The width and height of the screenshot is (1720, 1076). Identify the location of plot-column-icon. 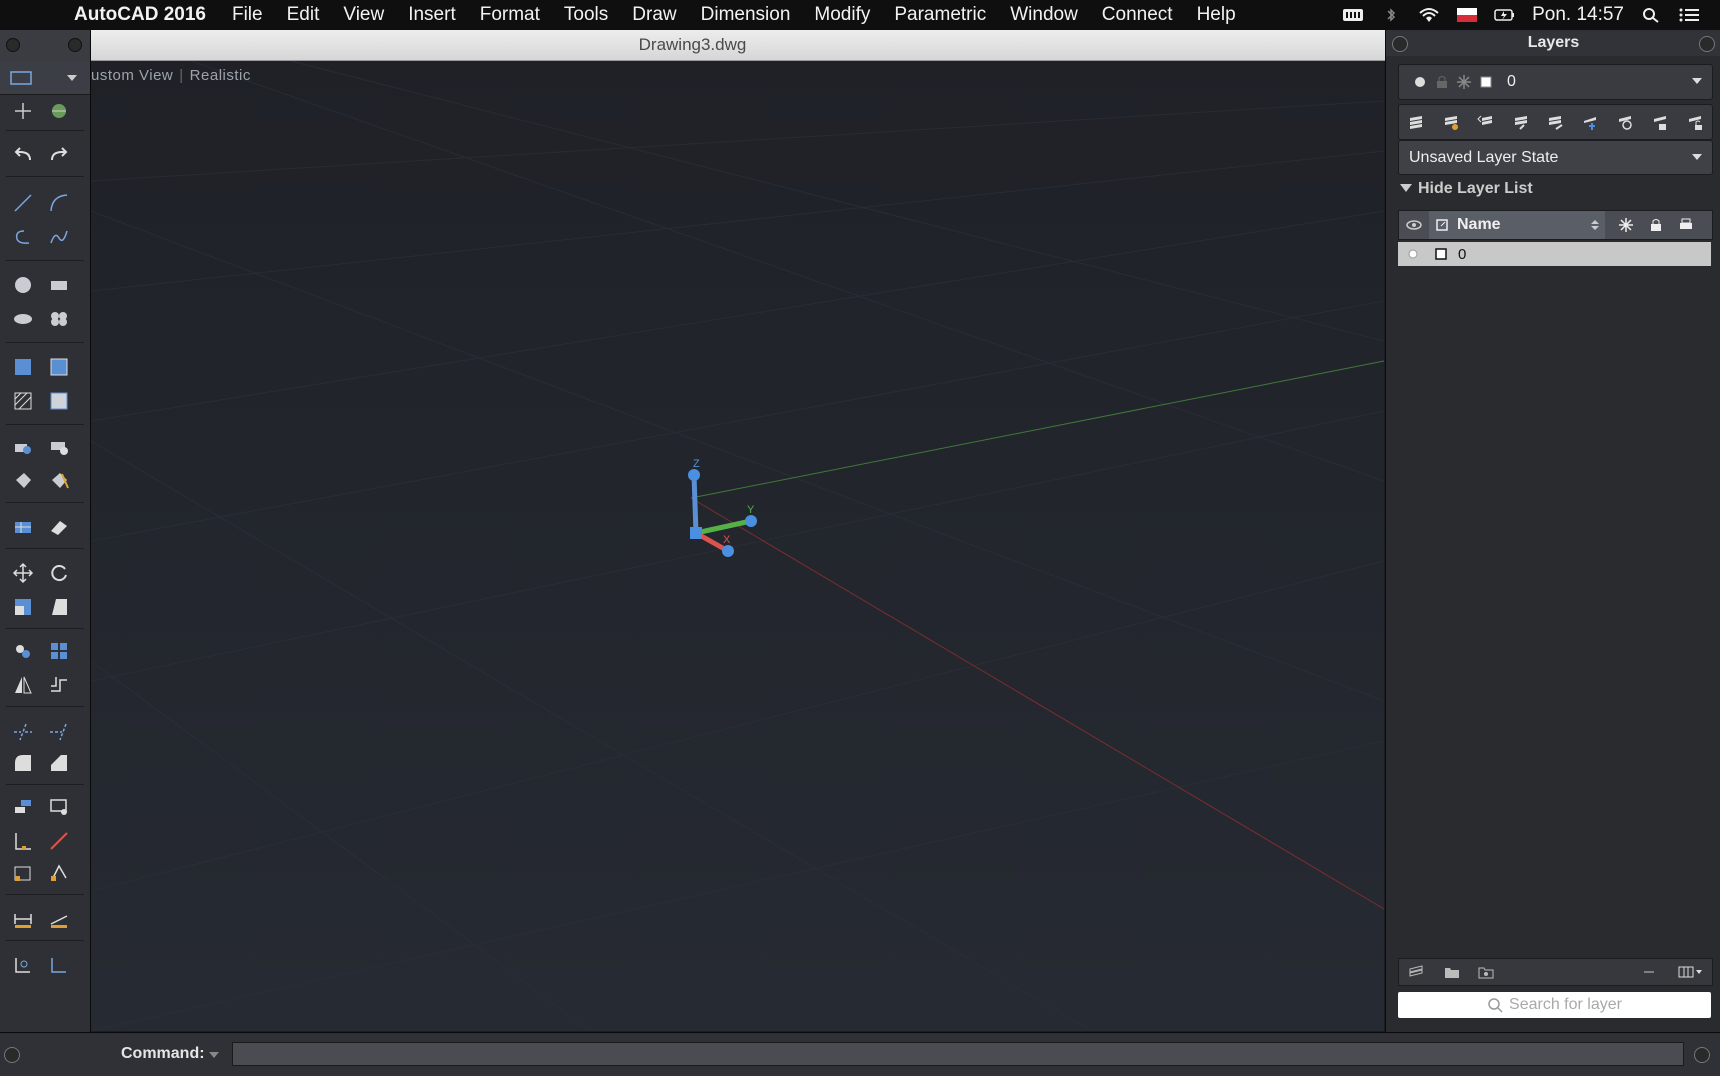
(1686, 225).